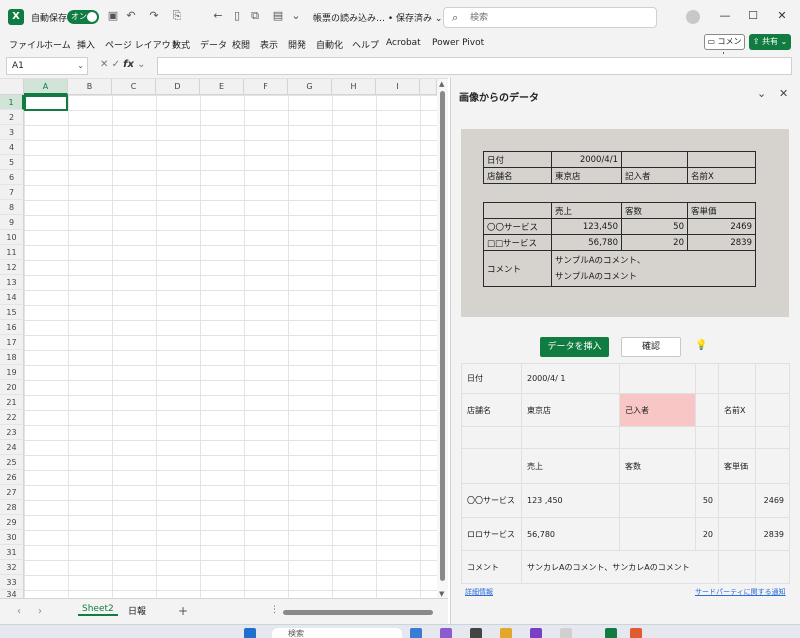 The height and width of the screenshot is (638, 800). What do you see at coordinates (707, 500) in the screenshot?
I see `result-cell: 50` at bounding box center [707, 500].